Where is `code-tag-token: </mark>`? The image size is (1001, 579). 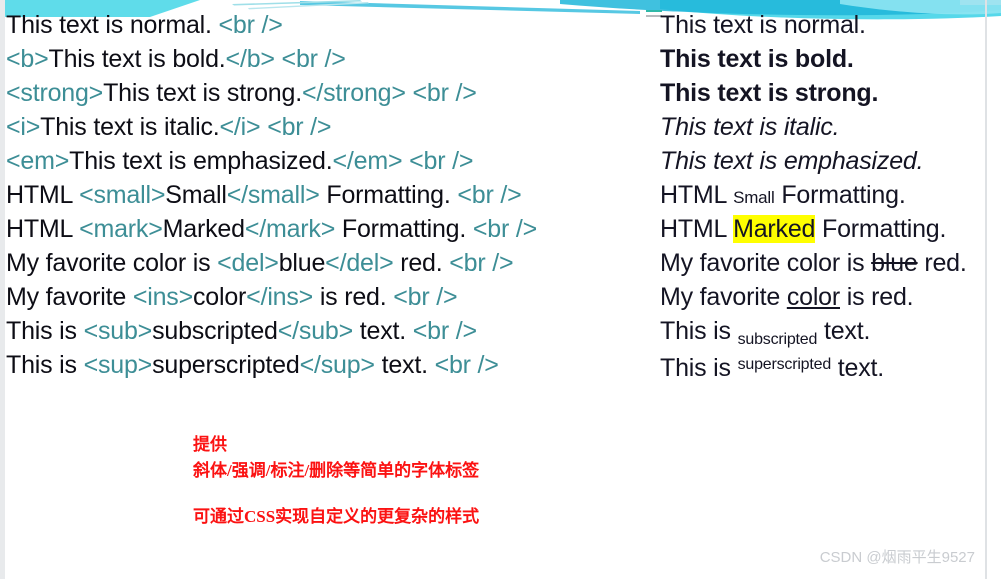
code-tag-token: </mark> is located at coordinates (290, 229).